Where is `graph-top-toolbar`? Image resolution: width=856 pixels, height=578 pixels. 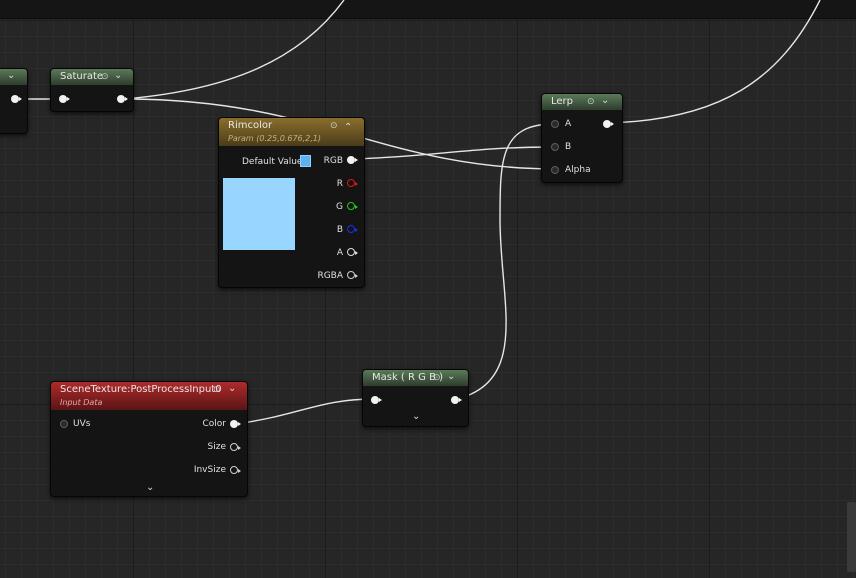 graph-top-toolbar is located at coordinates (428, 9).